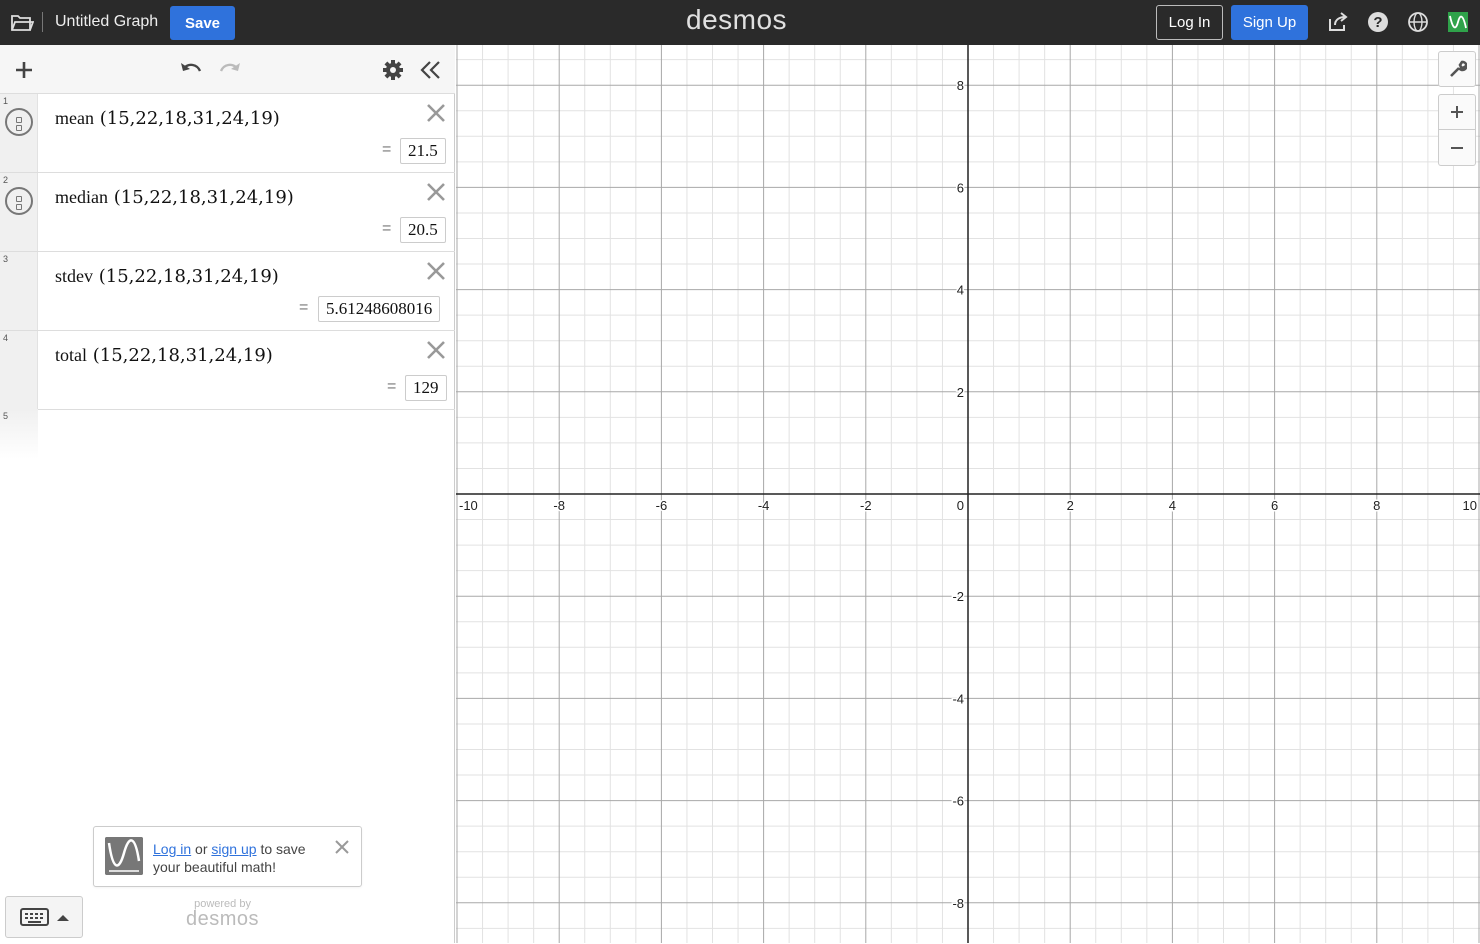 The height and width of the screenshot is (944, 1480). I want to click on double-chevron-left-icon, so click(430, 70).